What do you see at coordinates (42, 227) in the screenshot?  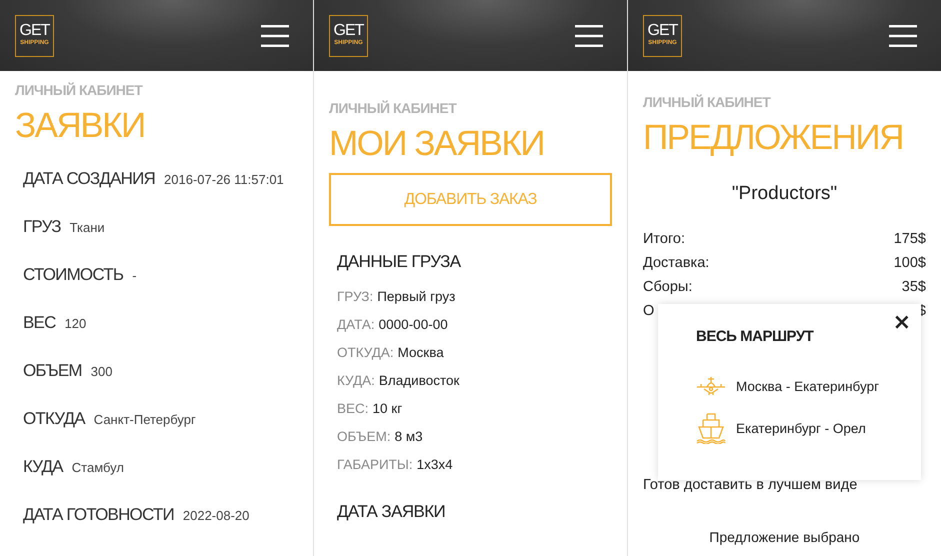 I see `field-label: ГРУЗ` at bounding box center [42, 227].